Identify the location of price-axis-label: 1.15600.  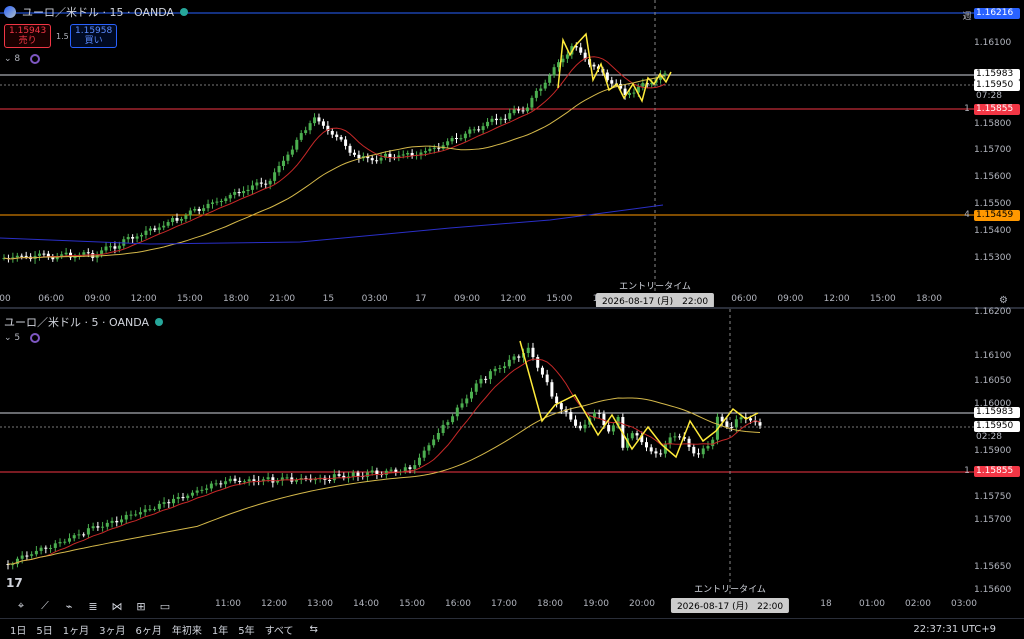
(993, 177).